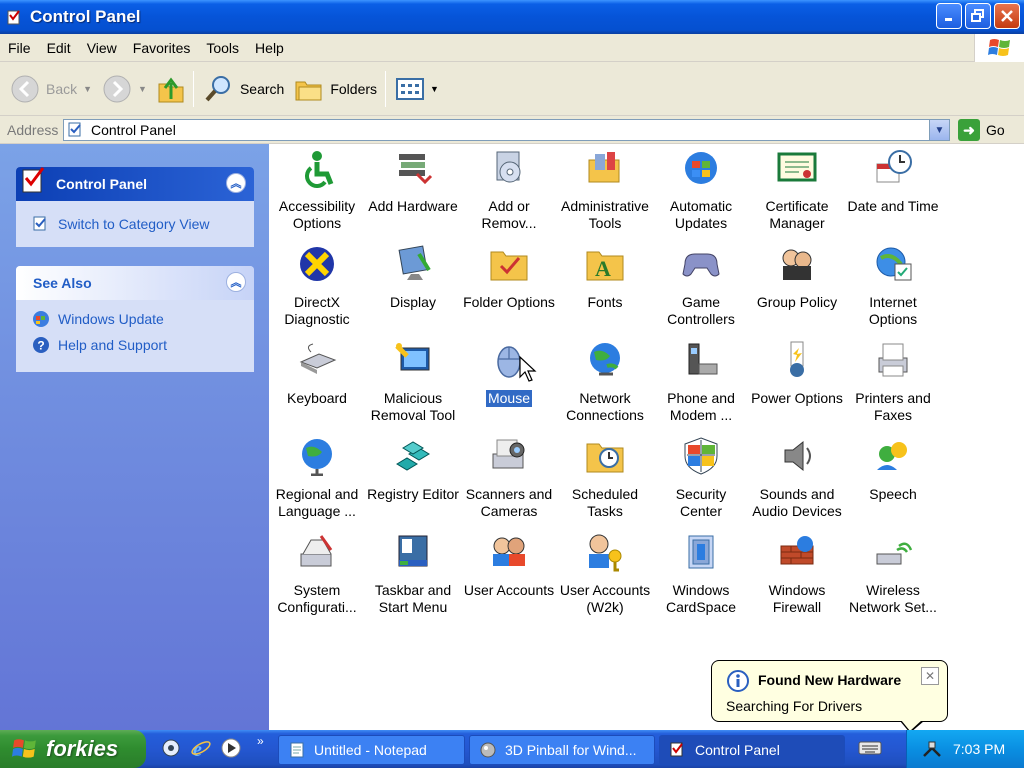 The image size is (1024, 768). What do you see at coordinates (930, 676) in the screenshot?
I see `balloon-close-icon: ✕` at bounding box center [930, 676].